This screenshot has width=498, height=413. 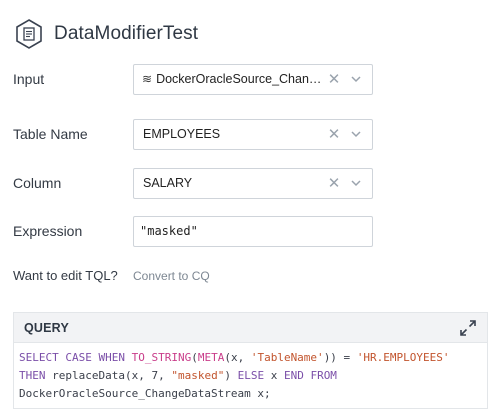 I want to click on table-name-label: Table Name, so click(x=50, y=134).